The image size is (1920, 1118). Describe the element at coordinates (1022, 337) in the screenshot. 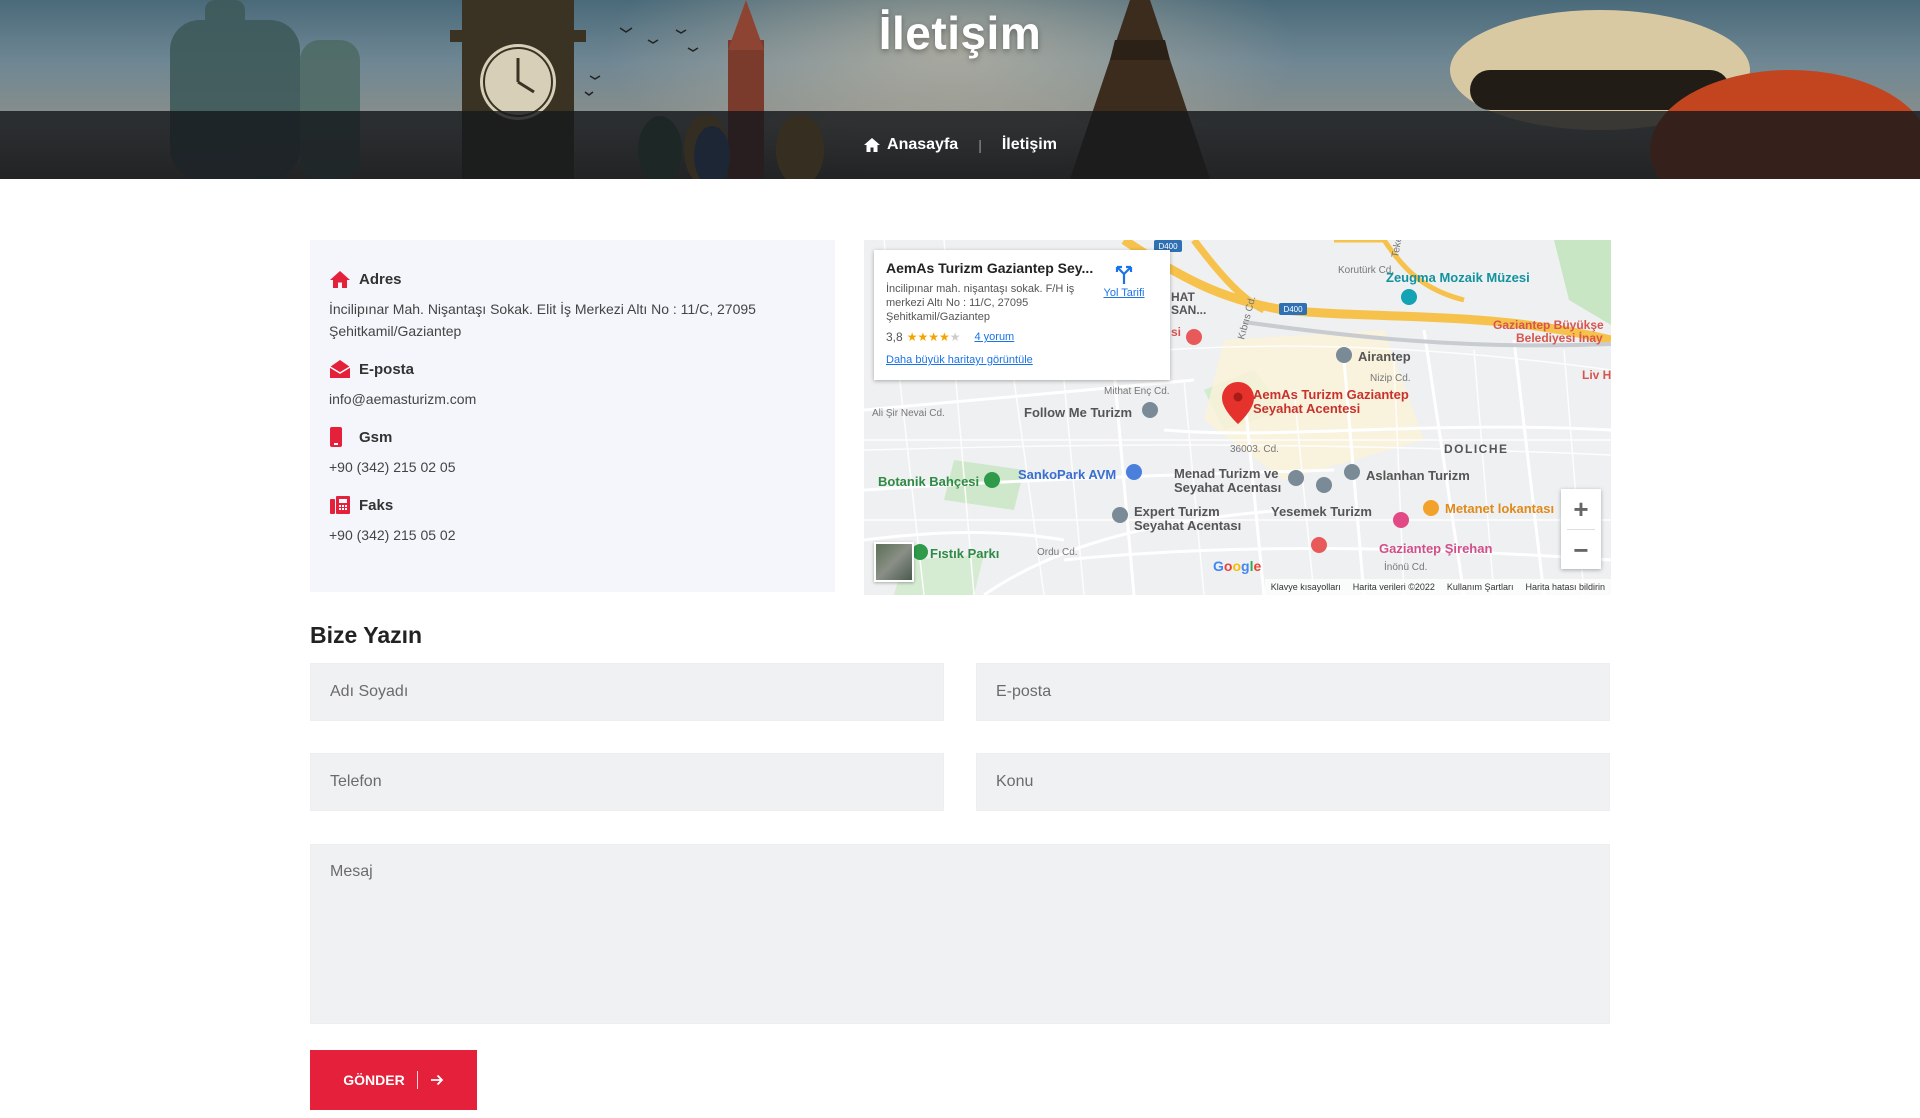

I see `map-place-rating: 3,8 ★★★★★ 4 yorum` at that location.